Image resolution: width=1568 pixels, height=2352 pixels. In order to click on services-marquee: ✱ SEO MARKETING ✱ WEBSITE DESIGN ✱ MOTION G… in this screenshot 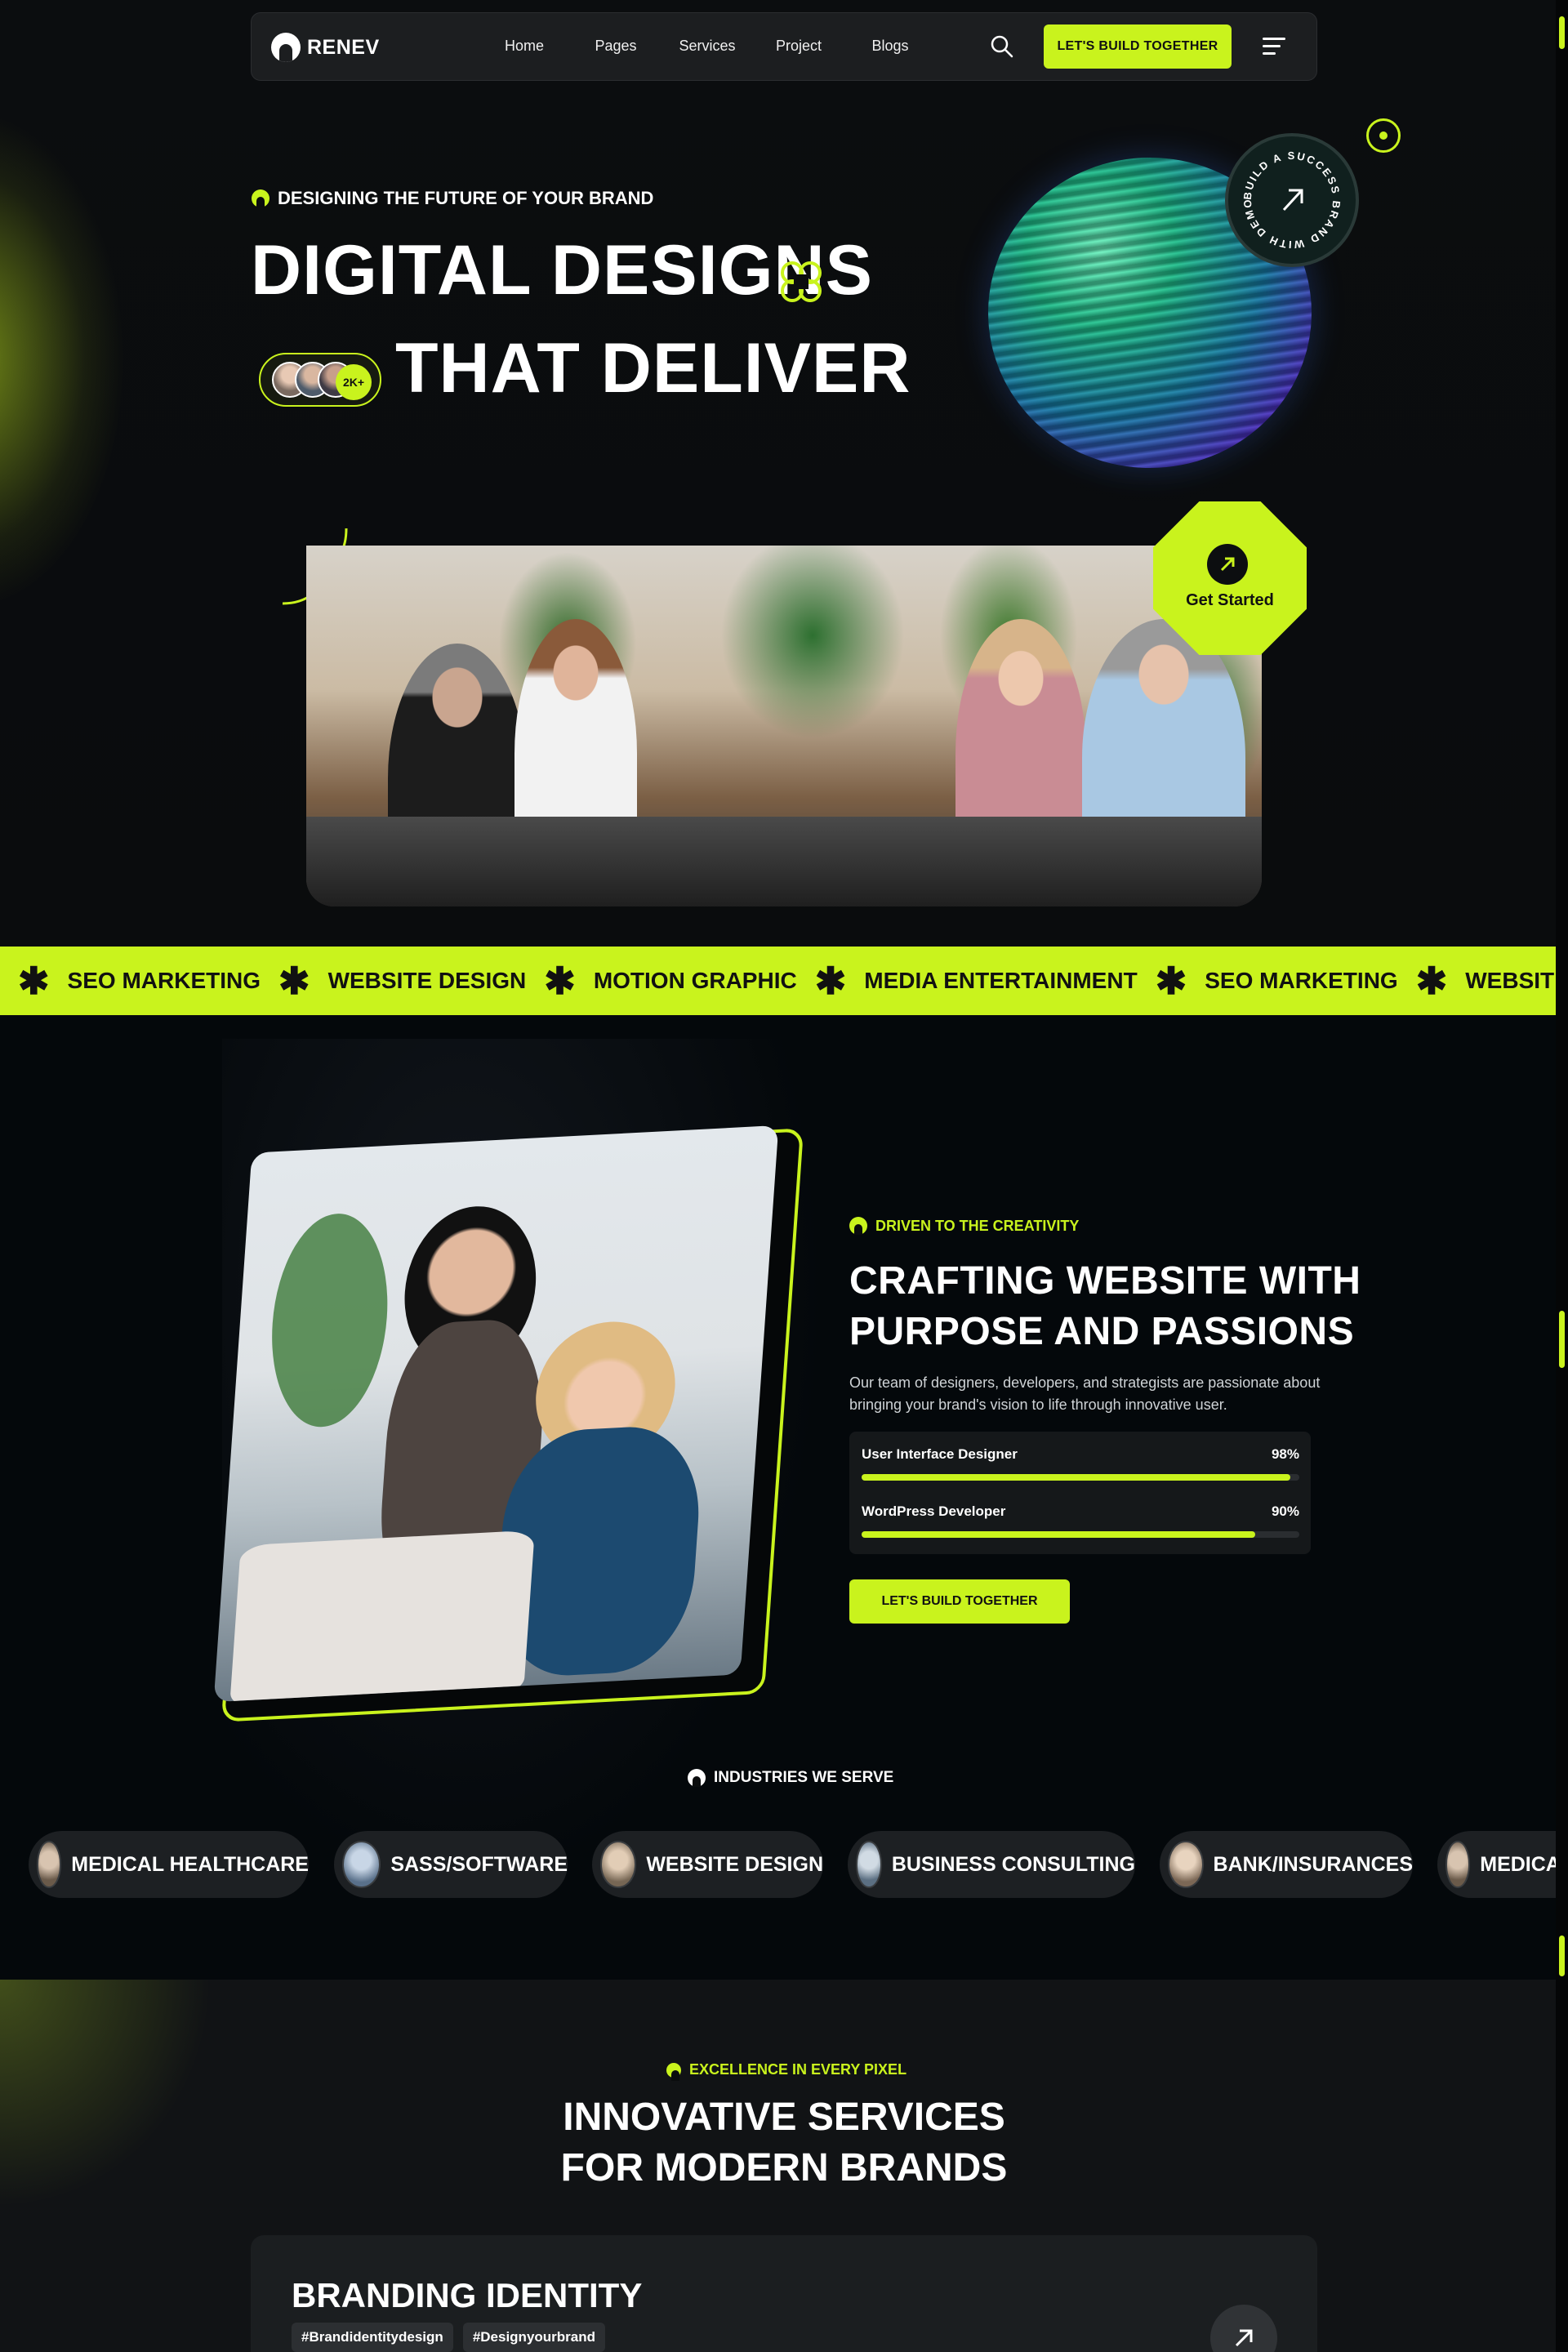, I will do `click(778, 981)`.